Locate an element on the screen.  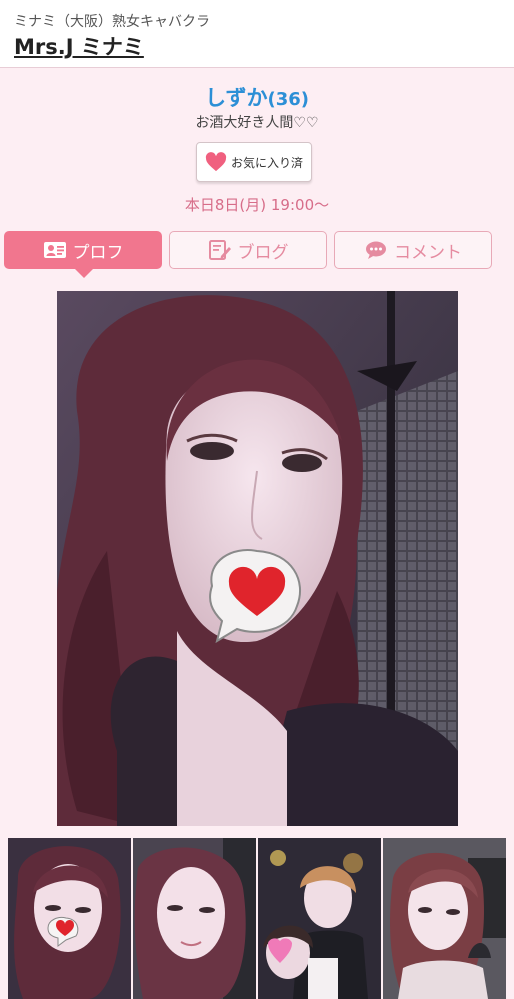
profile-name: しずか(36) is located at coordinates (257, 97).